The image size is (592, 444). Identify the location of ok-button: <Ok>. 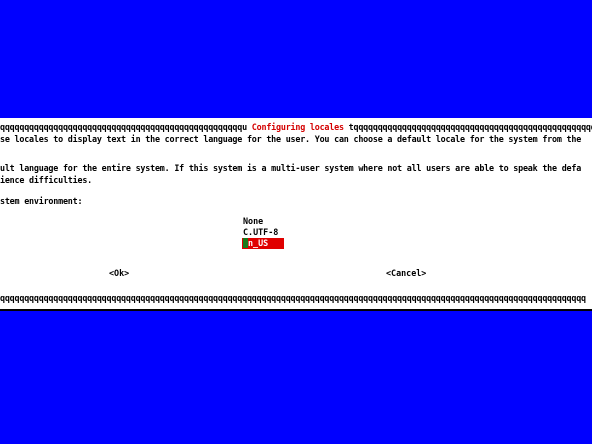
(119, 273).